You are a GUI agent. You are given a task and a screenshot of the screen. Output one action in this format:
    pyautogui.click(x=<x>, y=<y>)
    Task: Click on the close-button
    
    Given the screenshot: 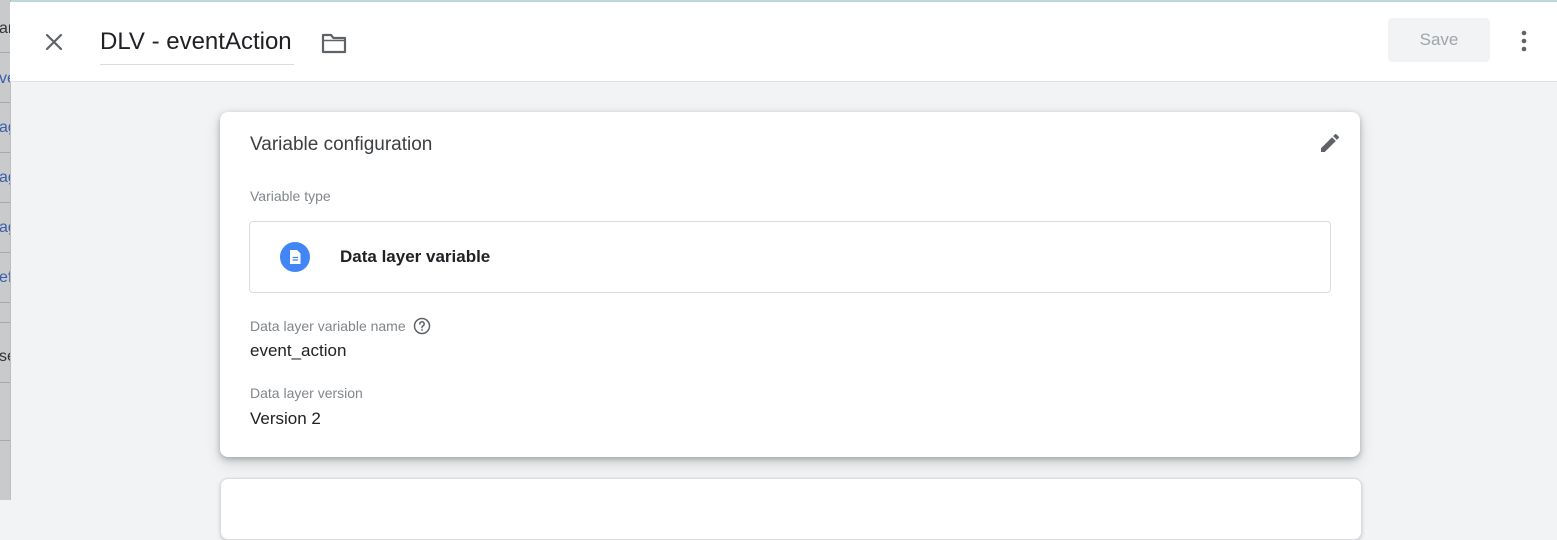 What is the action you would take?
    pyautogui.click(x=54, y=42)
    